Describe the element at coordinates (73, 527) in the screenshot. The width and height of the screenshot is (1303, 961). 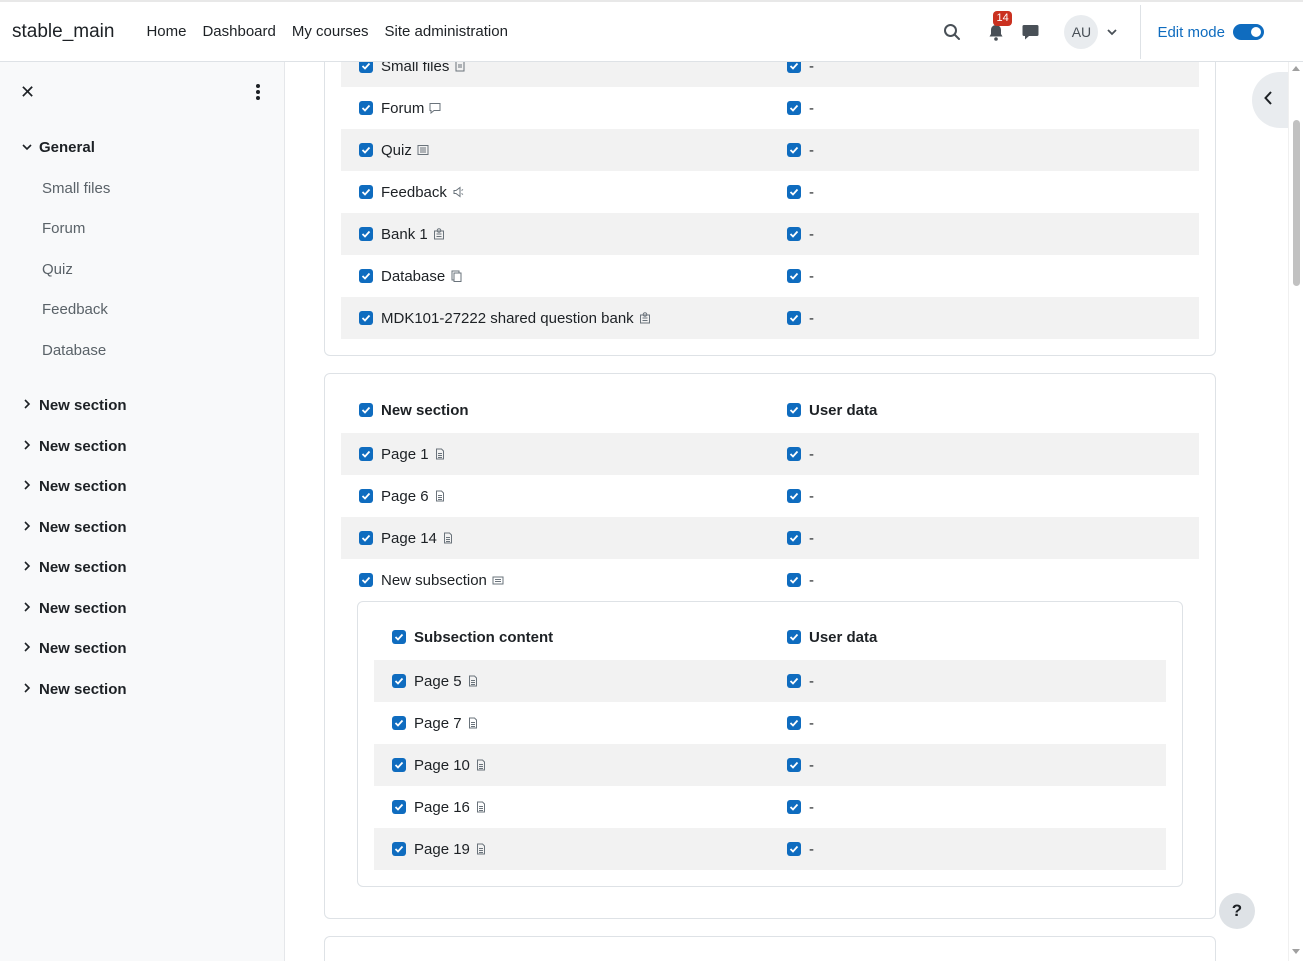
I see `drawer-section-4: New section` at that location.